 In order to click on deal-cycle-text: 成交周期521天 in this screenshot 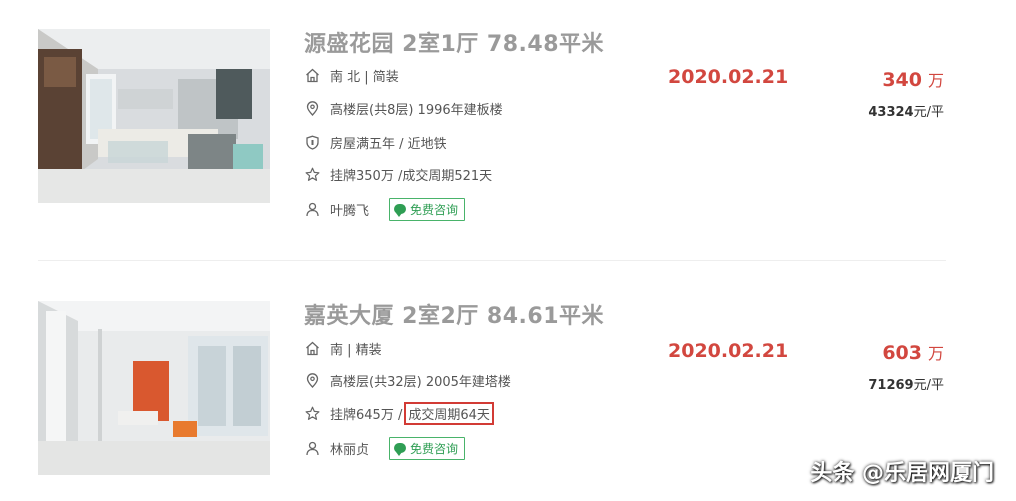, I will do `click(447, 176)`.